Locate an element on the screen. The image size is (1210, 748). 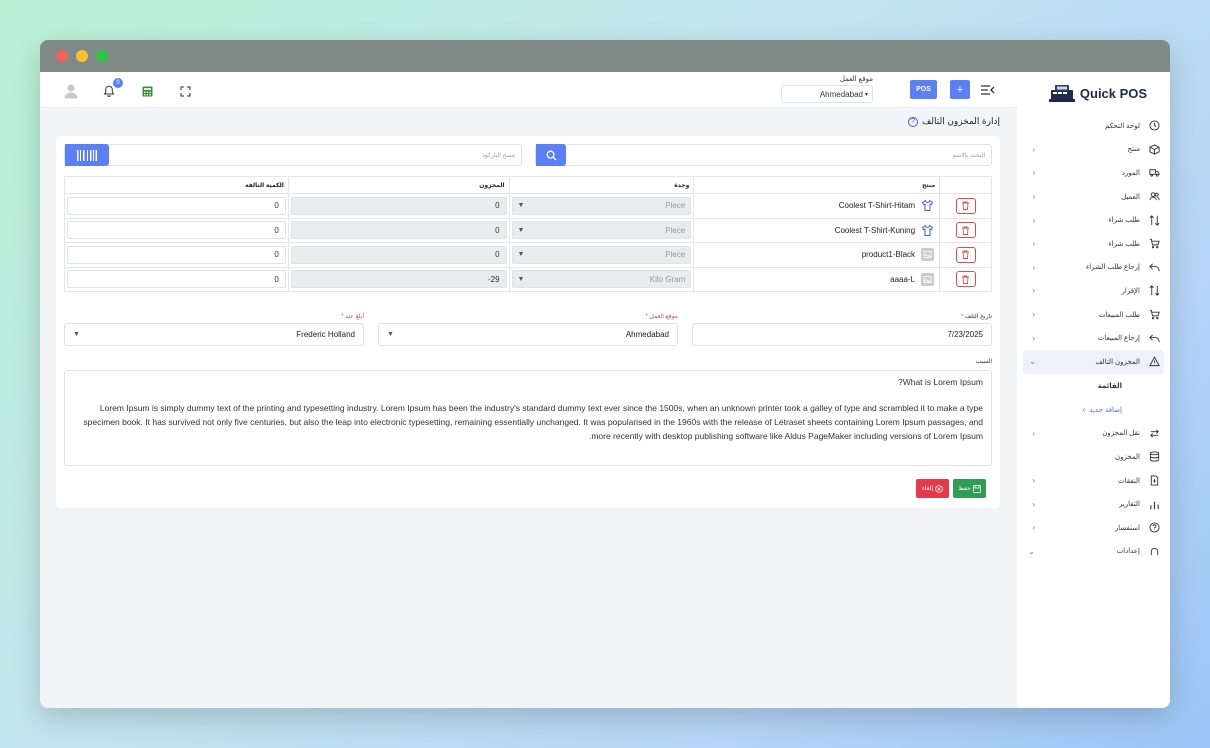
work-location-value: Ahmedabad is located at coordinates (841, 94).